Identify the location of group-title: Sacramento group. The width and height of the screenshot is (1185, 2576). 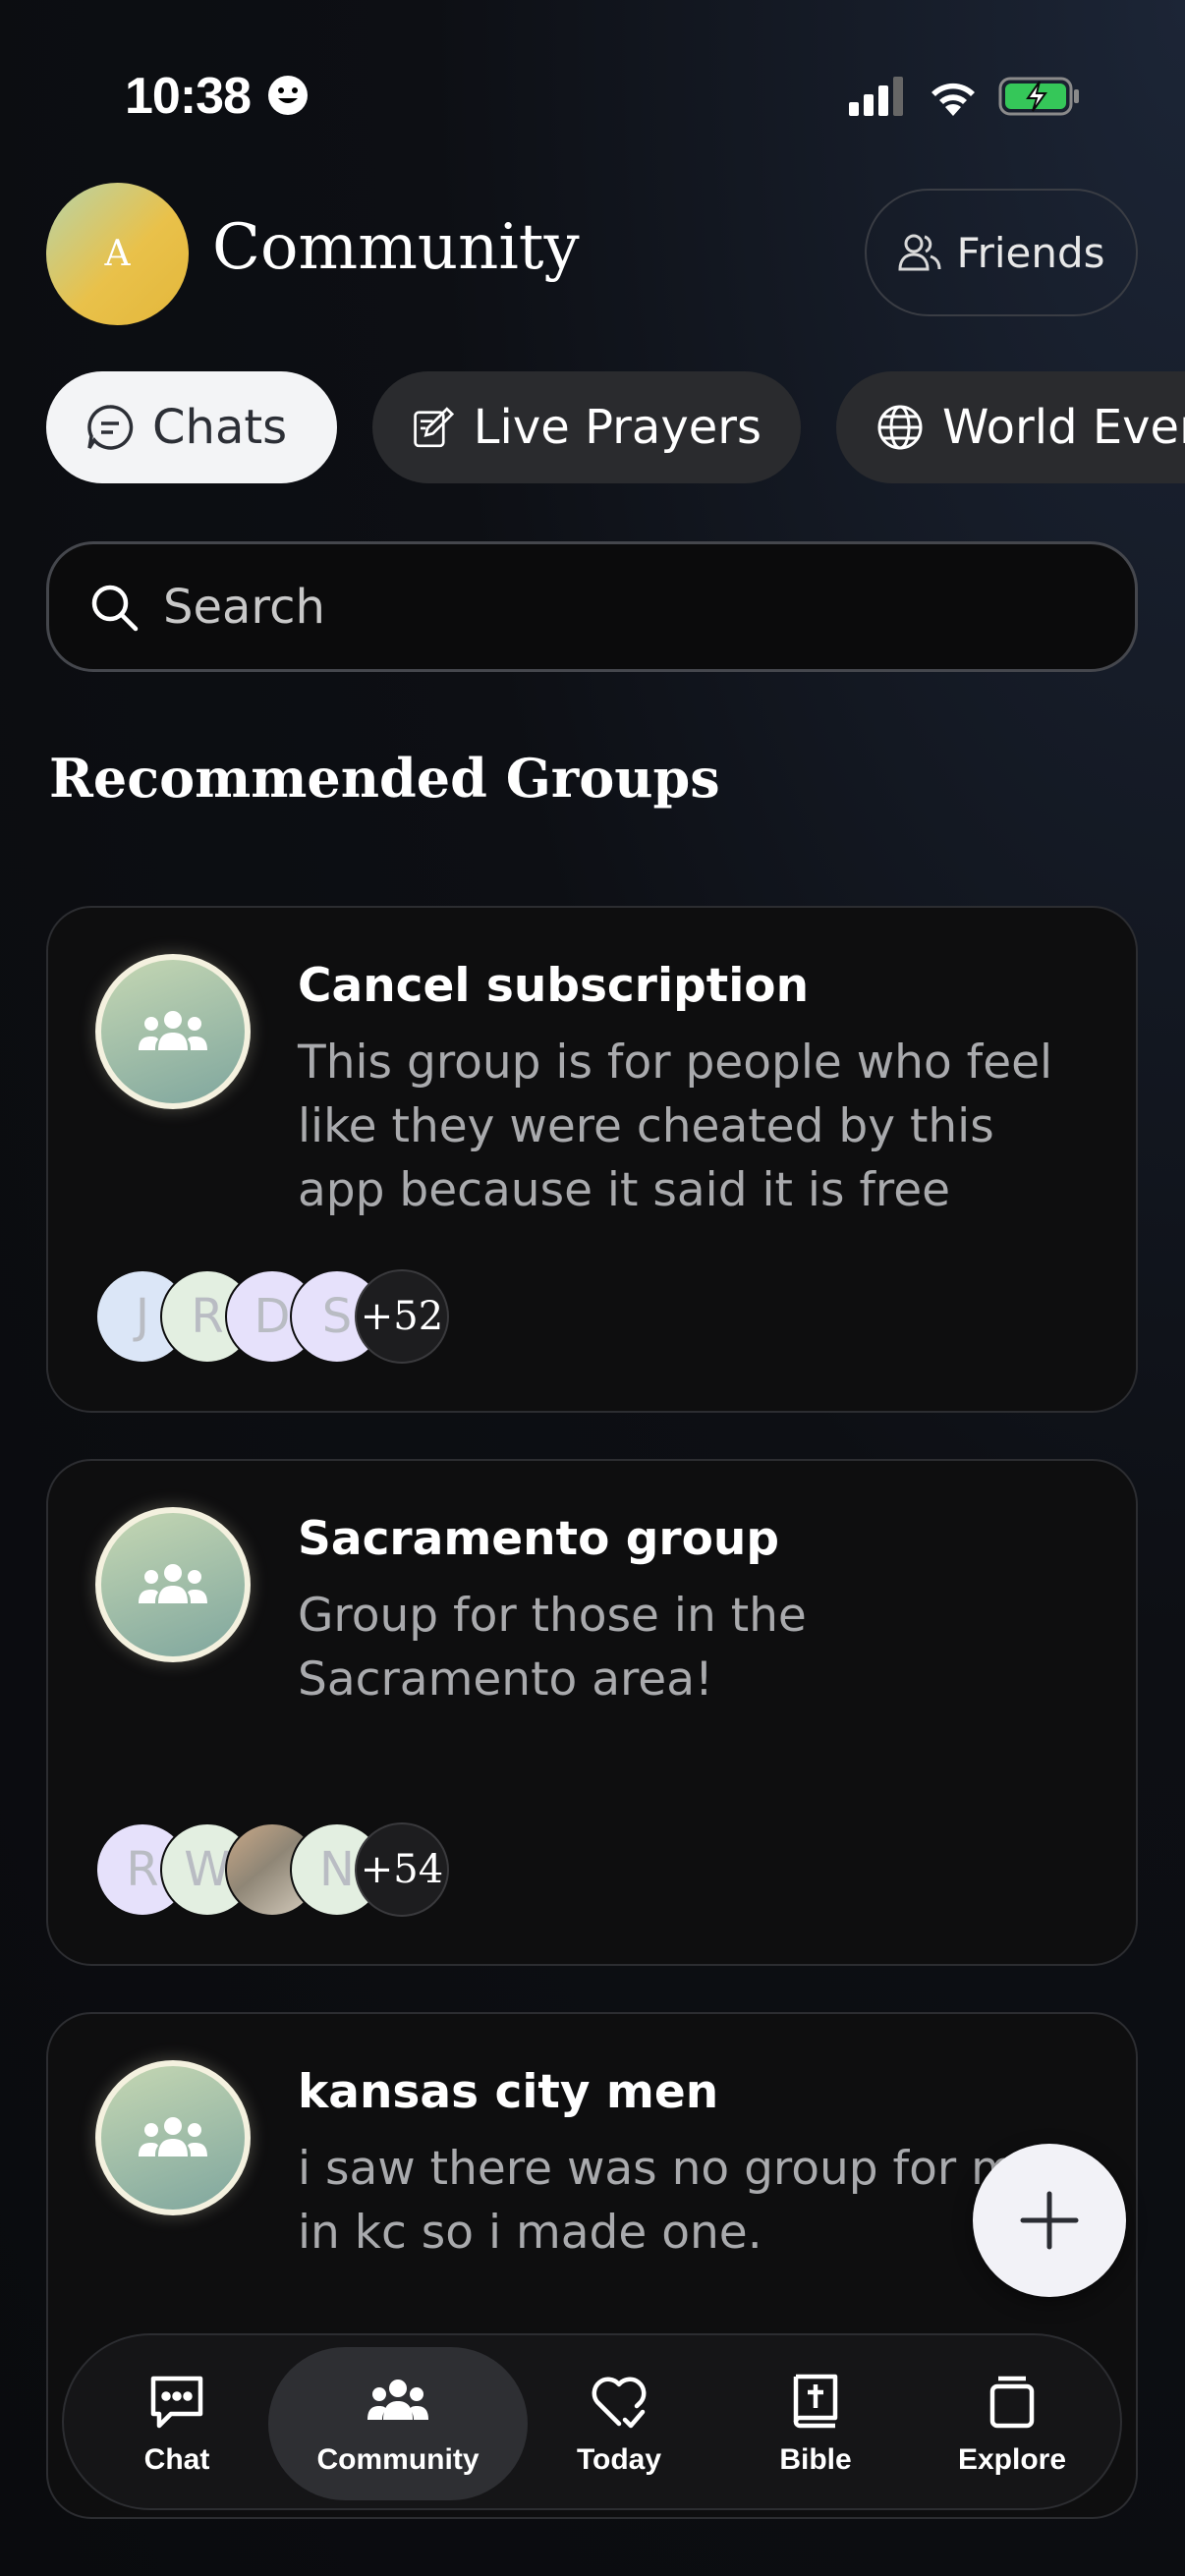
(538, 1539).